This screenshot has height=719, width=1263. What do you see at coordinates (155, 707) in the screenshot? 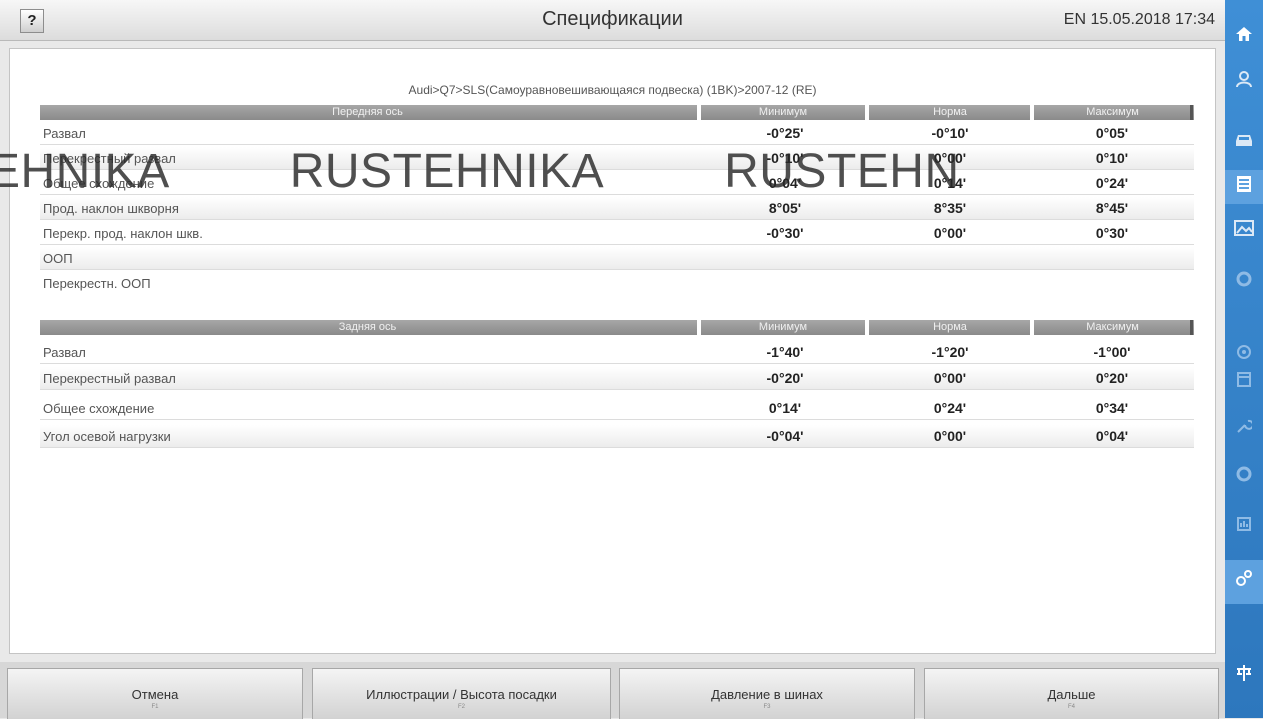
I see `function-key-hint: F1` at bounding box center [155, 707].